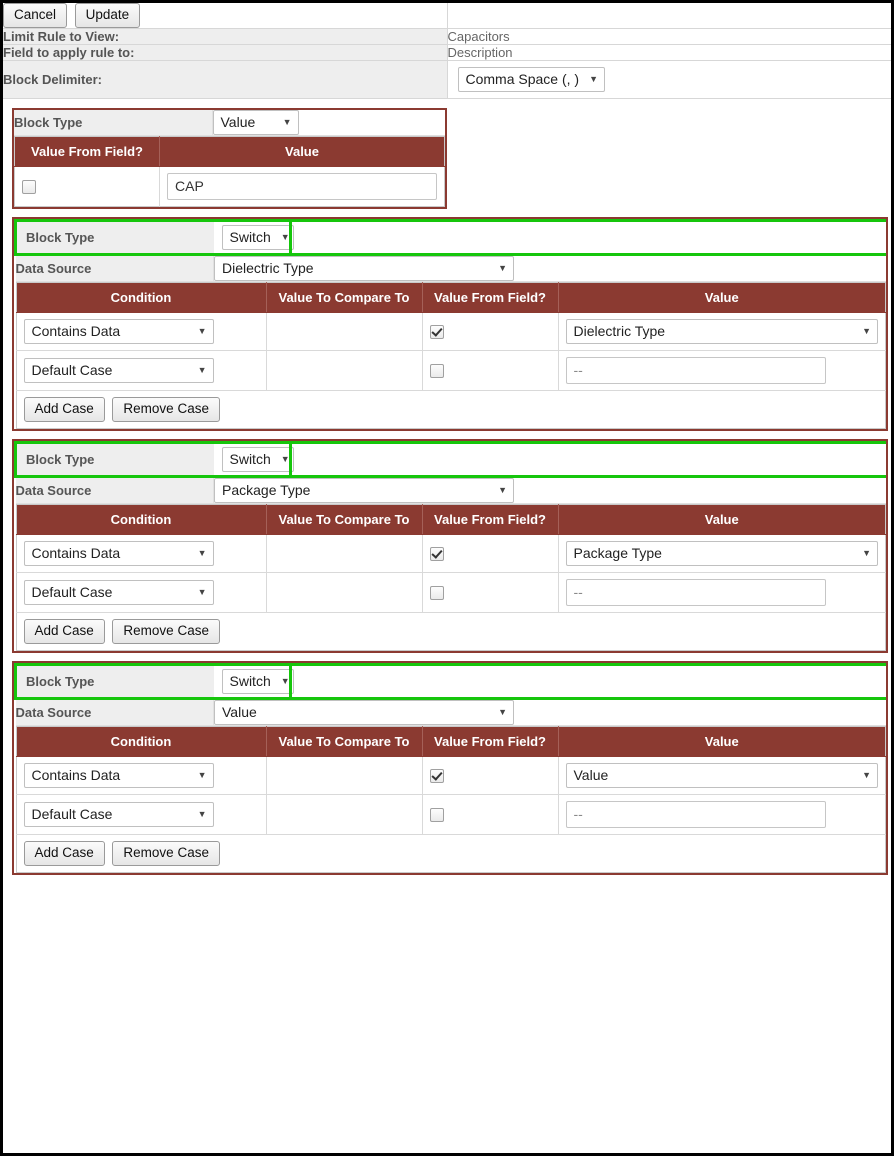 The image size is (894, 1156). I want to click on block-4-type-select: Switch ▼, so click(257, 681).